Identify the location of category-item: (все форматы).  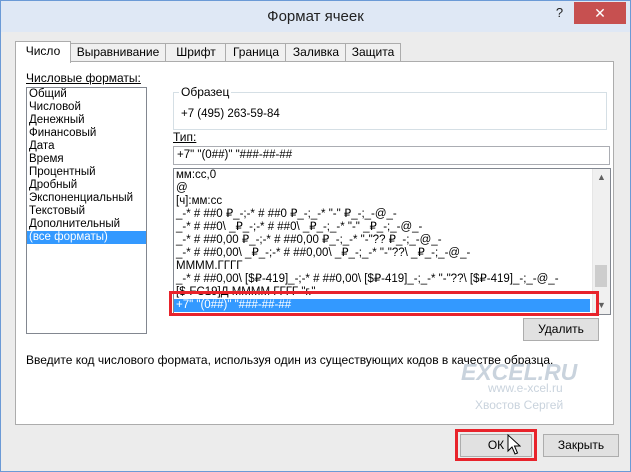
(86, 237).